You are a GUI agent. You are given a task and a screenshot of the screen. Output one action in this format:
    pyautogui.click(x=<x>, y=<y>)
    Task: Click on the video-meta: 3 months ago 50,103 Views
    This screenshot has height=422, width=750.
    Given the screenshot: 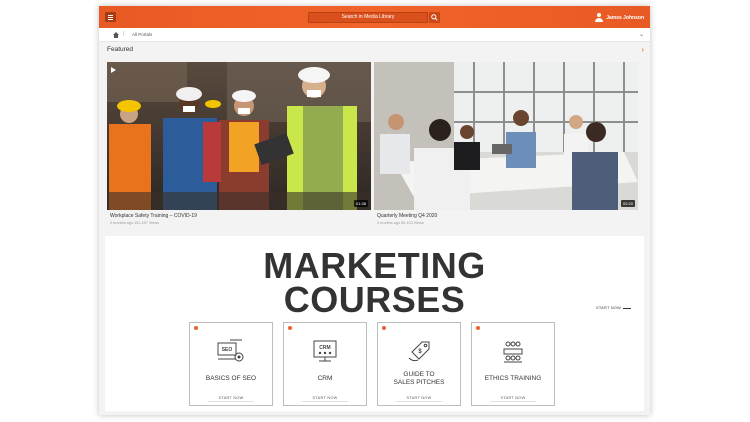 What is the action you would take?
    pyautogui.click(x=400, y=223)
    